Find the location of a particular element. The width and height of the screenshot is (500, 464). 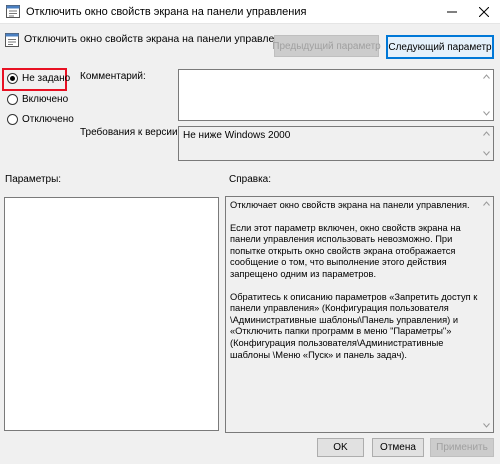

radio-enabled: Включено is located at coordinates (37, 99).